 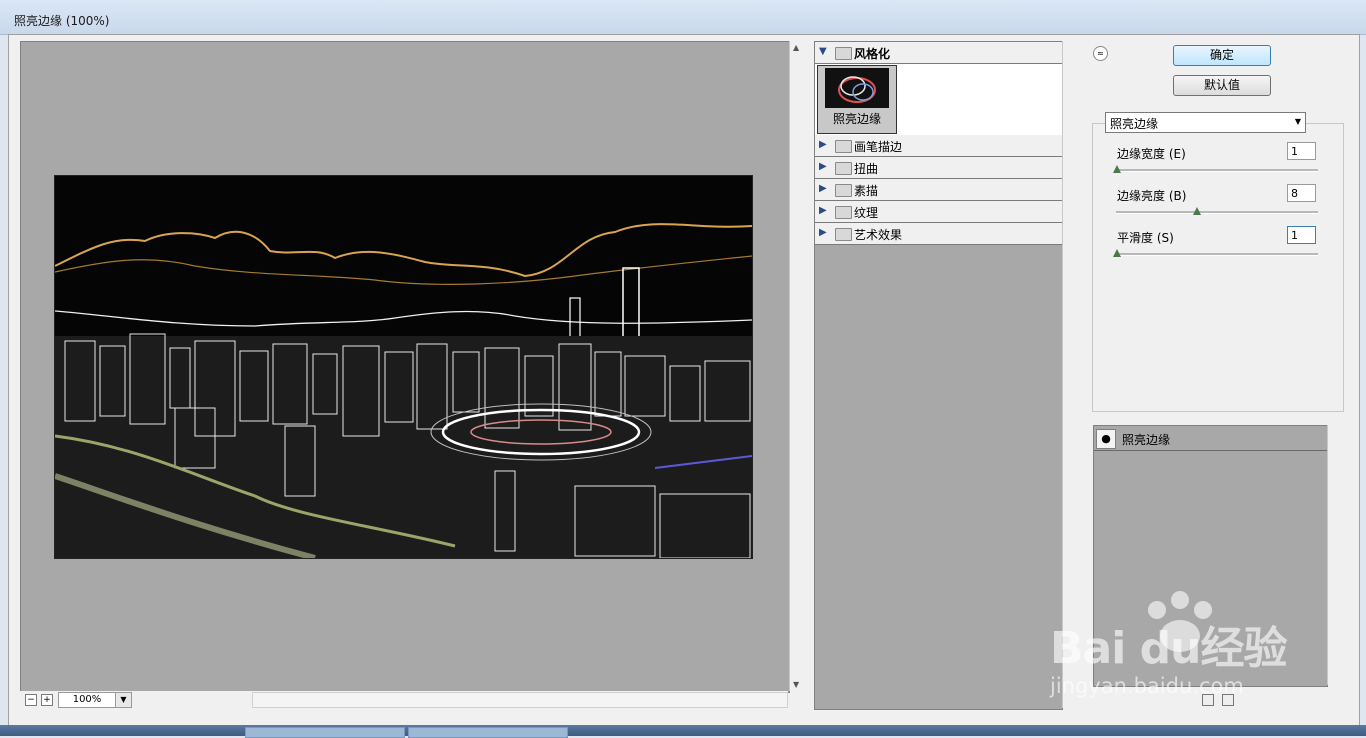 What do you see at coordinates (796, 684) in the screenshot?
I see `scroll-down-icon: ▼` at bounding box center [796, 684].